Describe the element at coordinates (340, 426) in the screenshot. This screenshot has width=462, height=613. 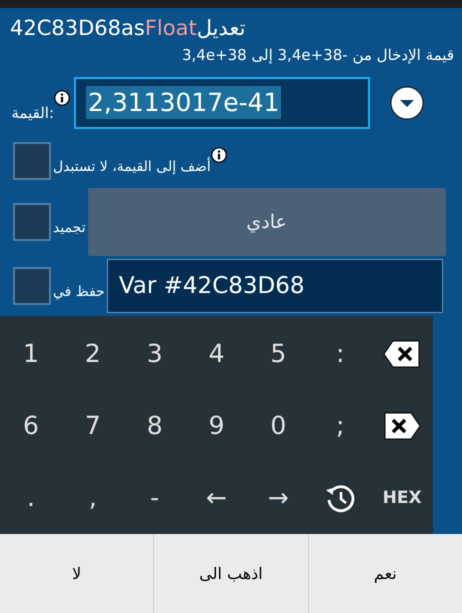
I see `keyboard-key: ;` at that location.